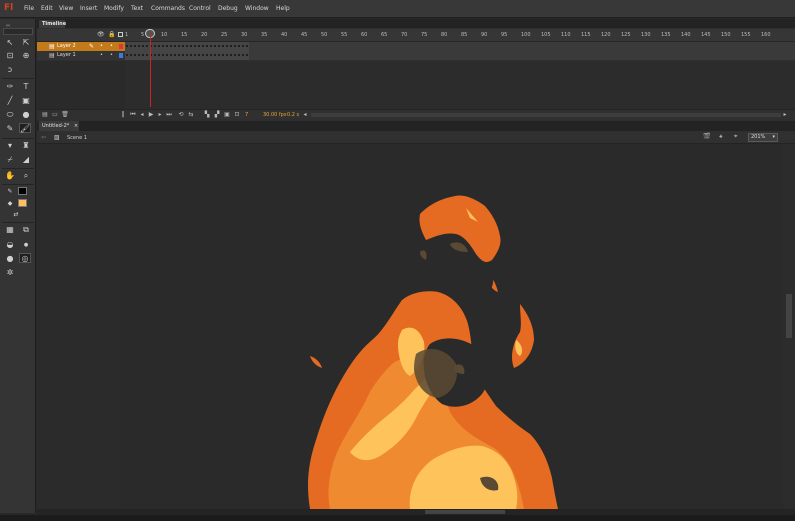 This screenshot has height=521, width=795. Describe the element at coordinates (26, 101) in the screenshot. I see `rectangle-primitive-icon: ▣` at that location.